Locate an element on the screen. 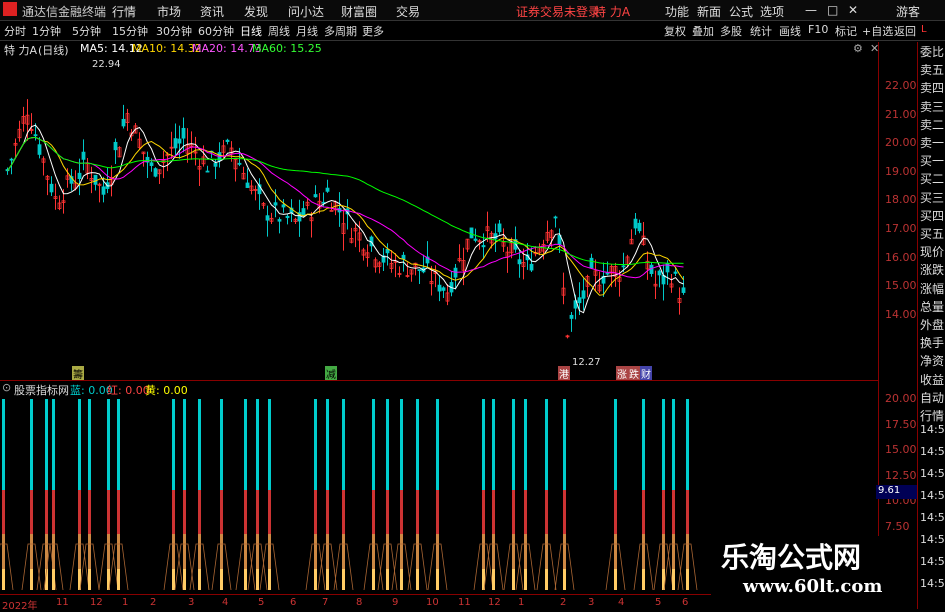 The width and height of the screenshot is (945, 612). close-icon: ✕ is located at coordinates (853, 10).